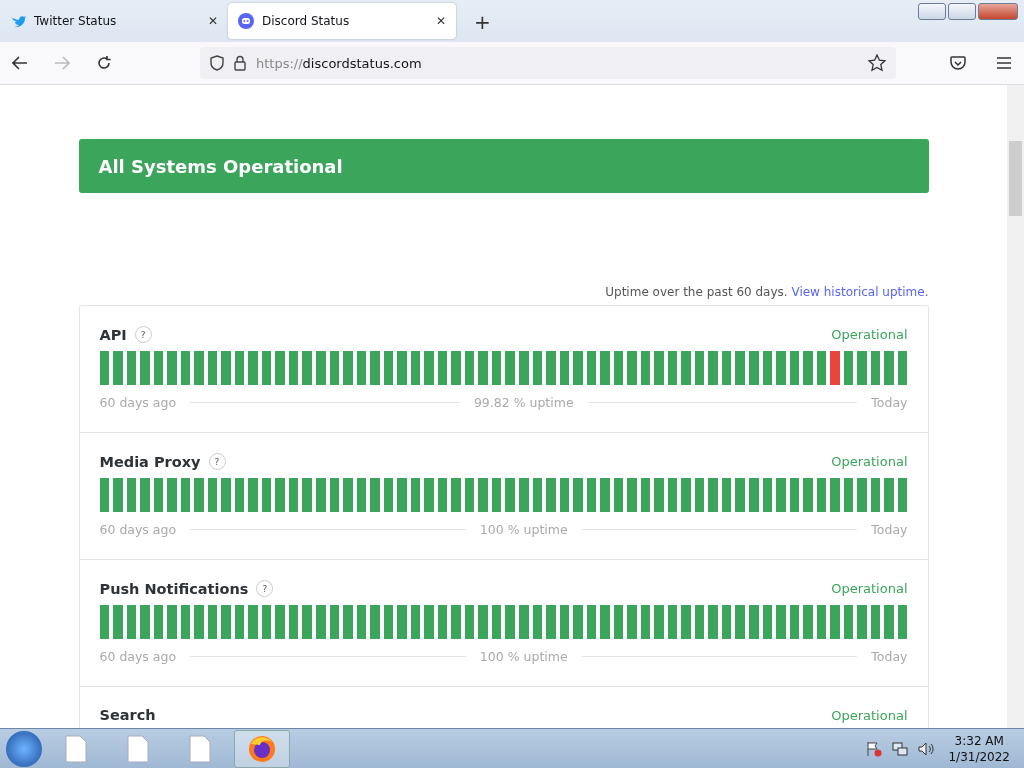  Describe the element at coordinates (62, 63) in the screenshot. I see `forward-icon` at that location.